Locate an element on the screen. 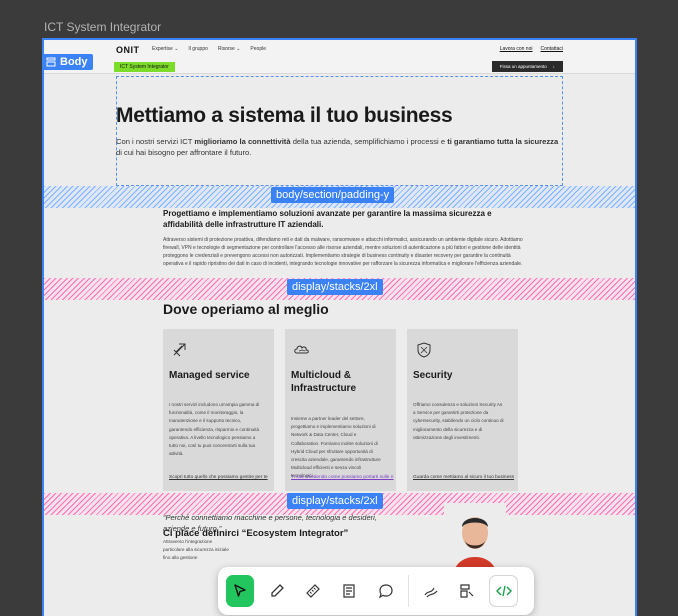 Image resolution: width=678 pixels, height=616 pixels. nav-link-risorse: Risorse ⌄ is located at coordinates (229, 49).